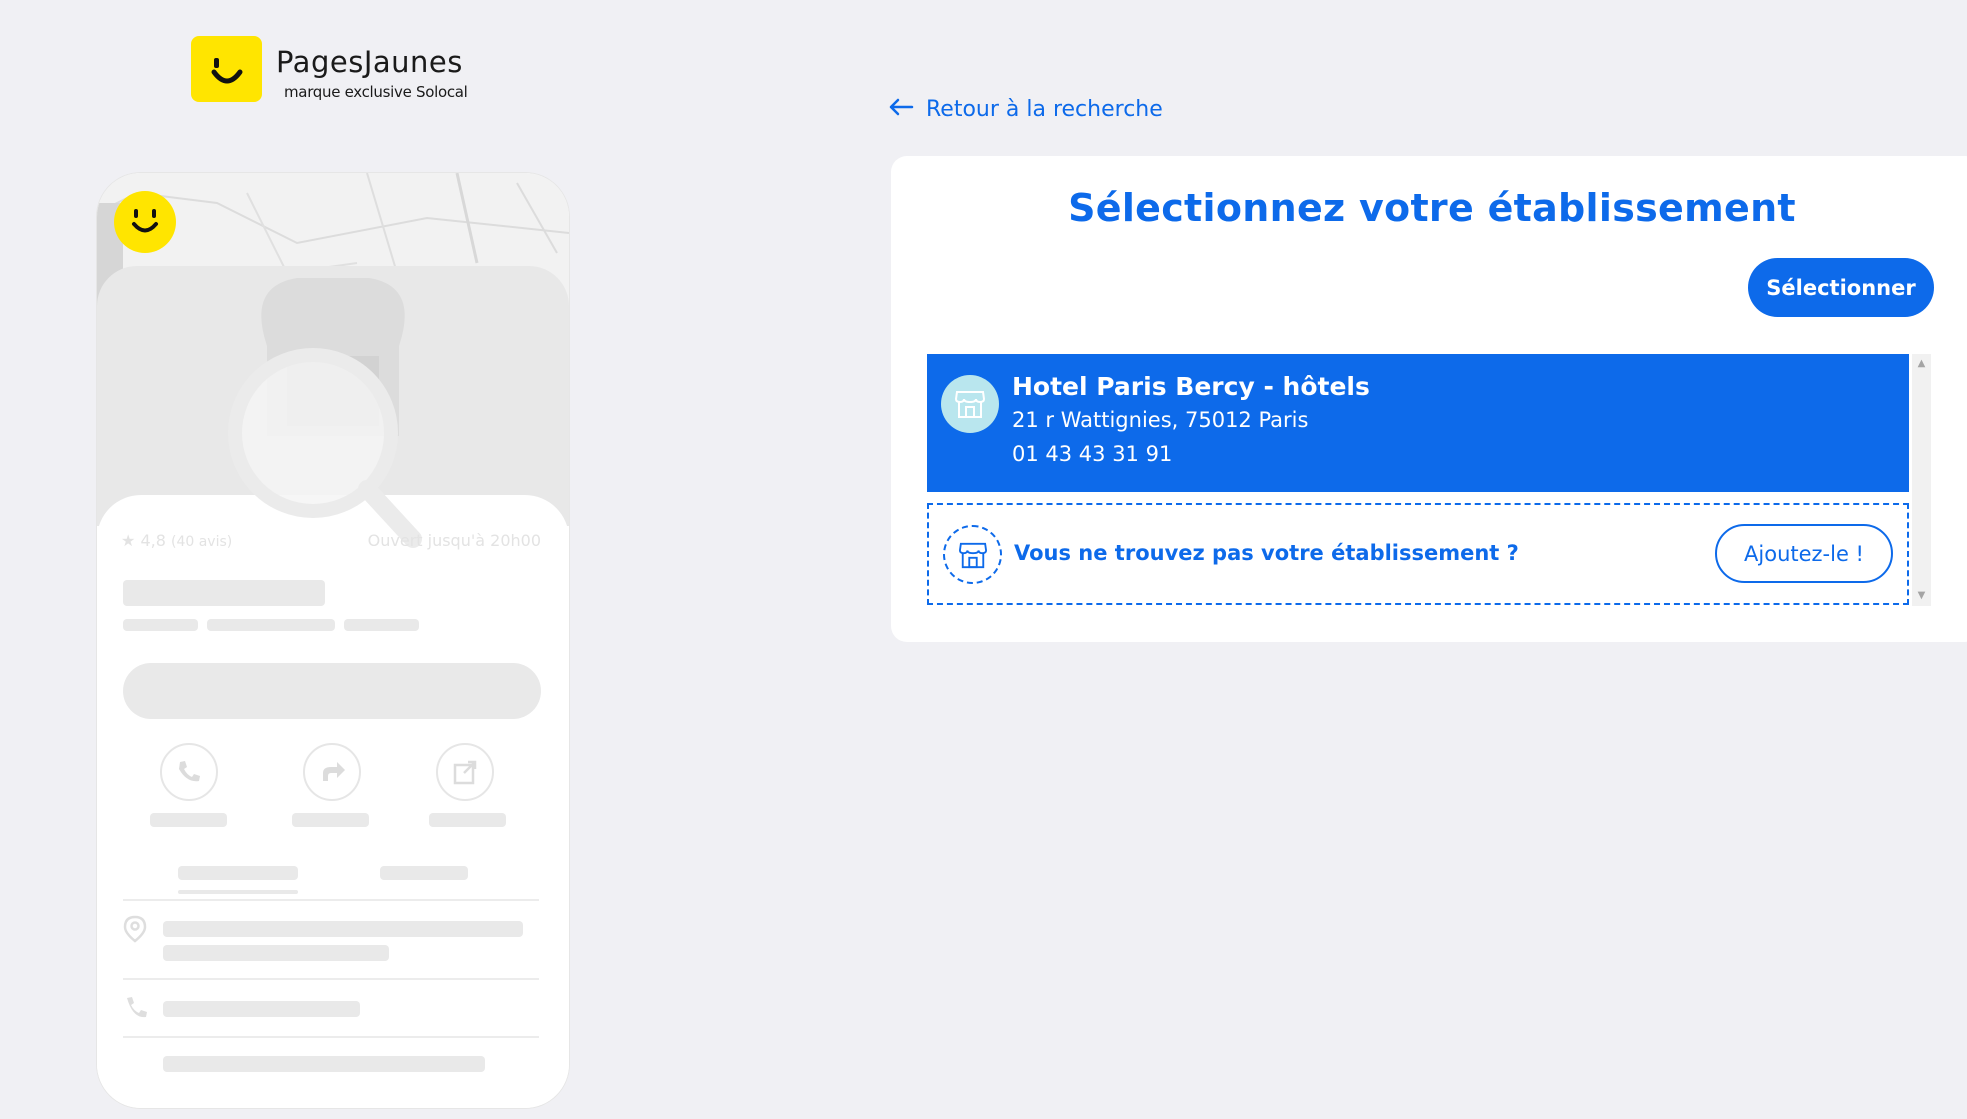 The height and width of the screenshot is (1119, 1967). I want to click on rating-value: 4,8, so click(153, 540).